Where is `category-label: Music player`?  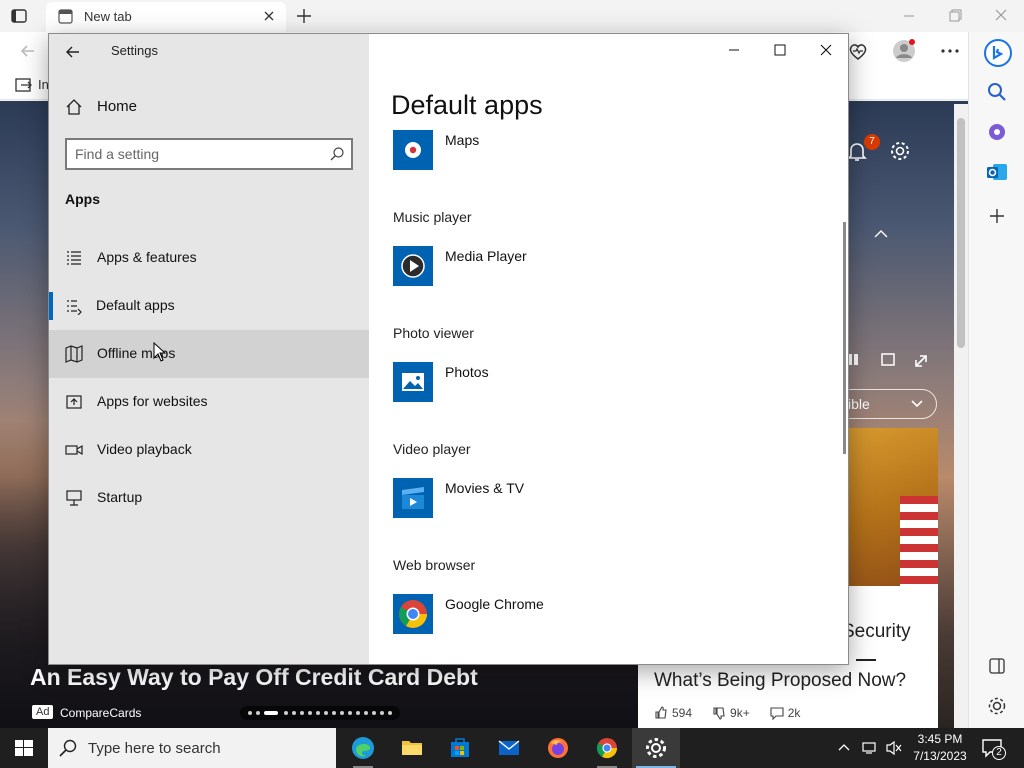 category-label: Music player is located at coordinates (432, 217).